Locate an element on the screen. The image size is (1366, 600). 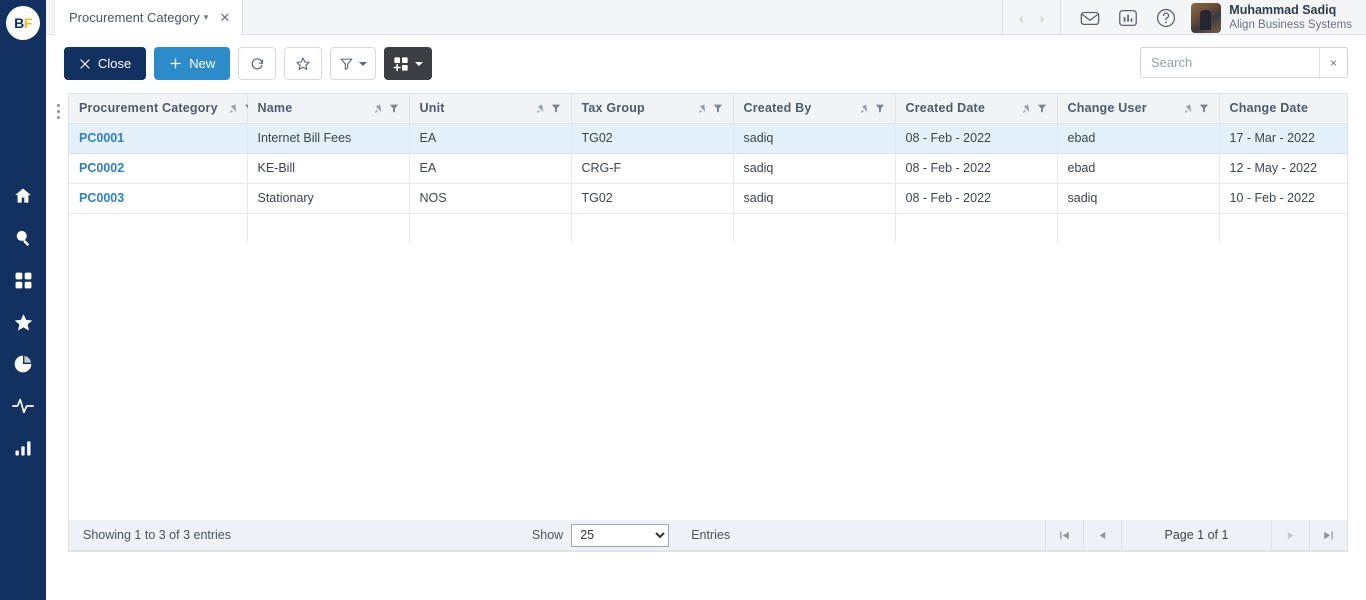
toolbar-buttons: Close New is located at coordinates (248, 63).